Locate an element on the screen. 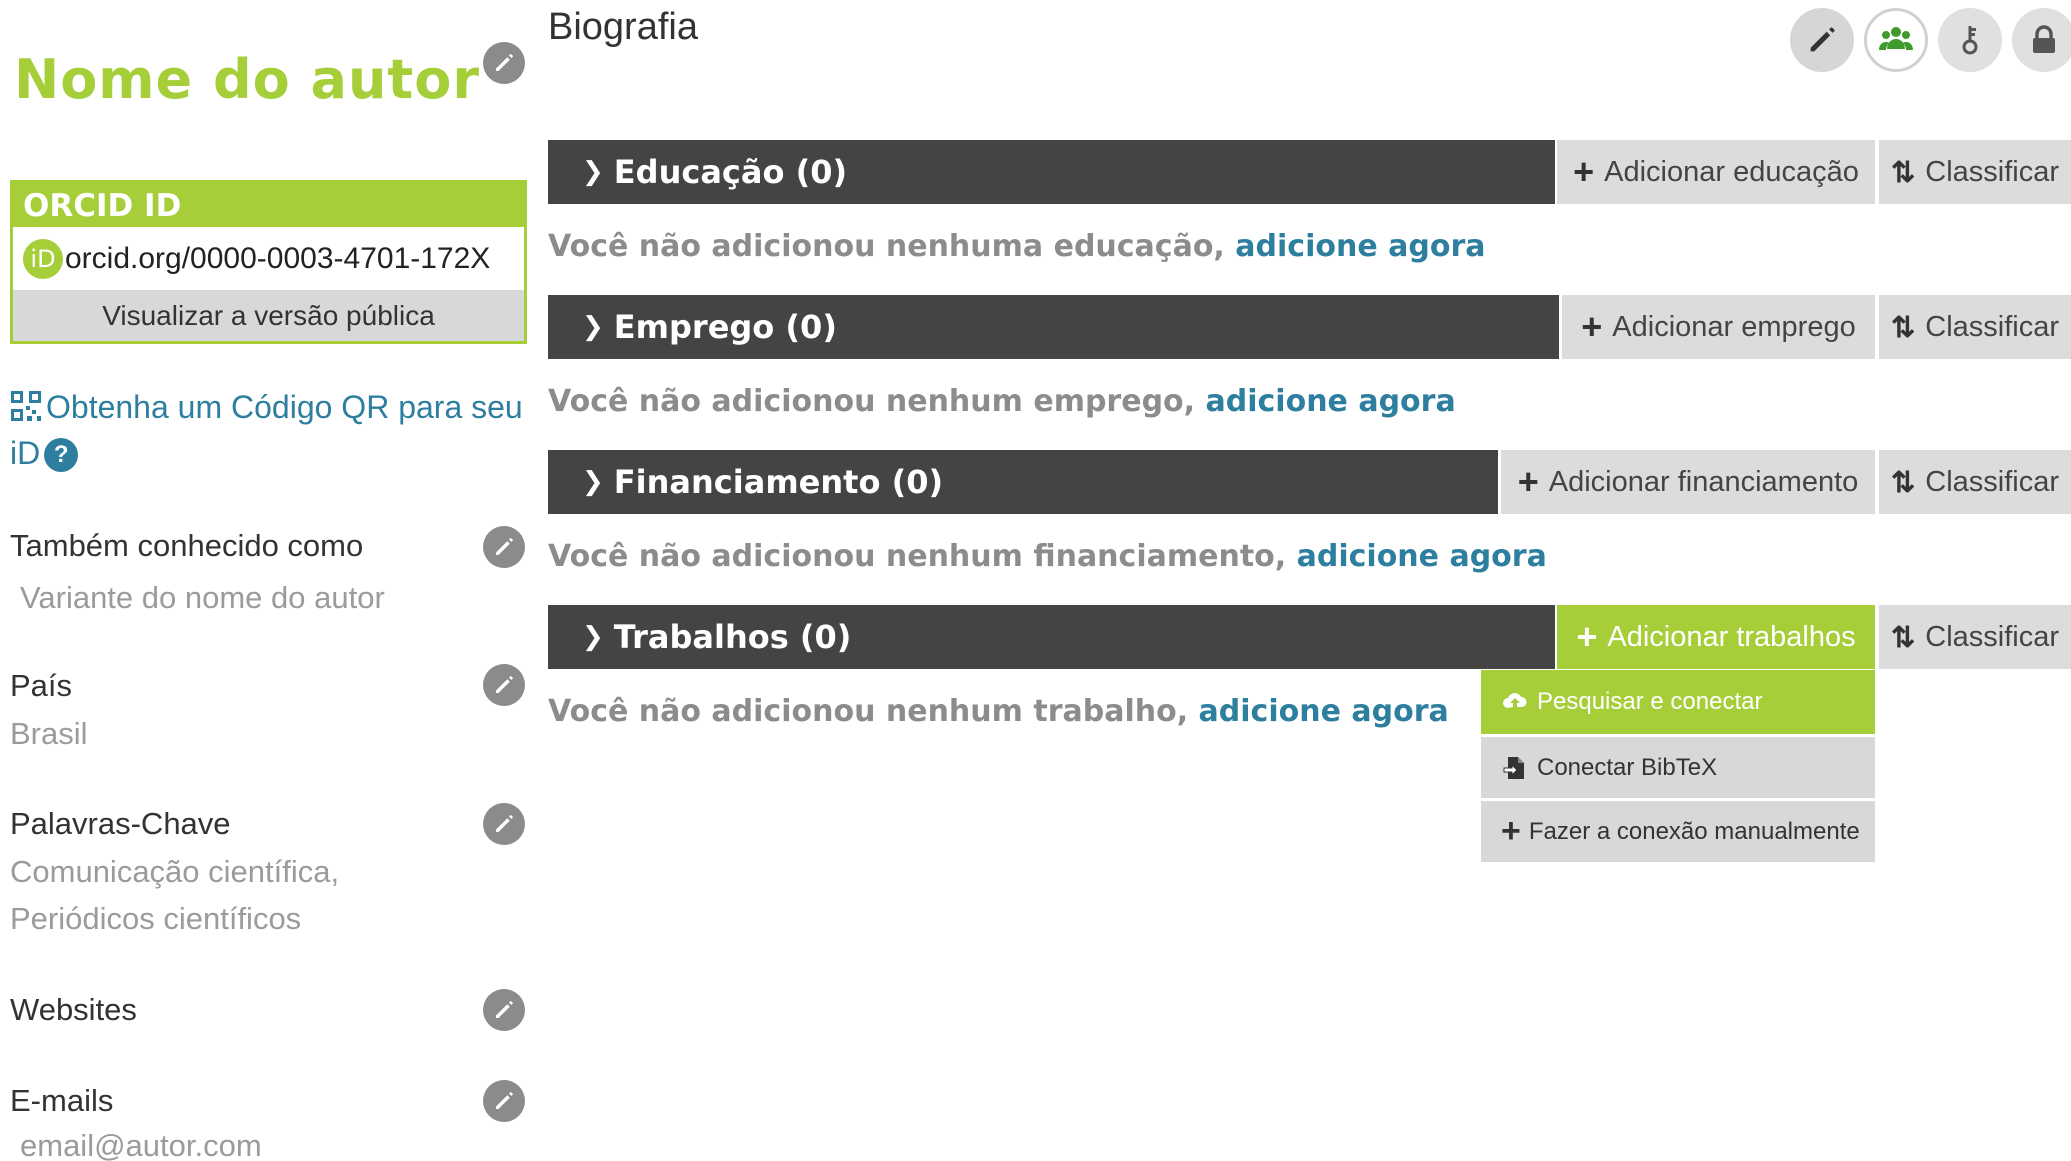 This screenshot has height=1161, width=2071. add-employment-label: Adicionar emprego is located at coordinates (1734, 326).